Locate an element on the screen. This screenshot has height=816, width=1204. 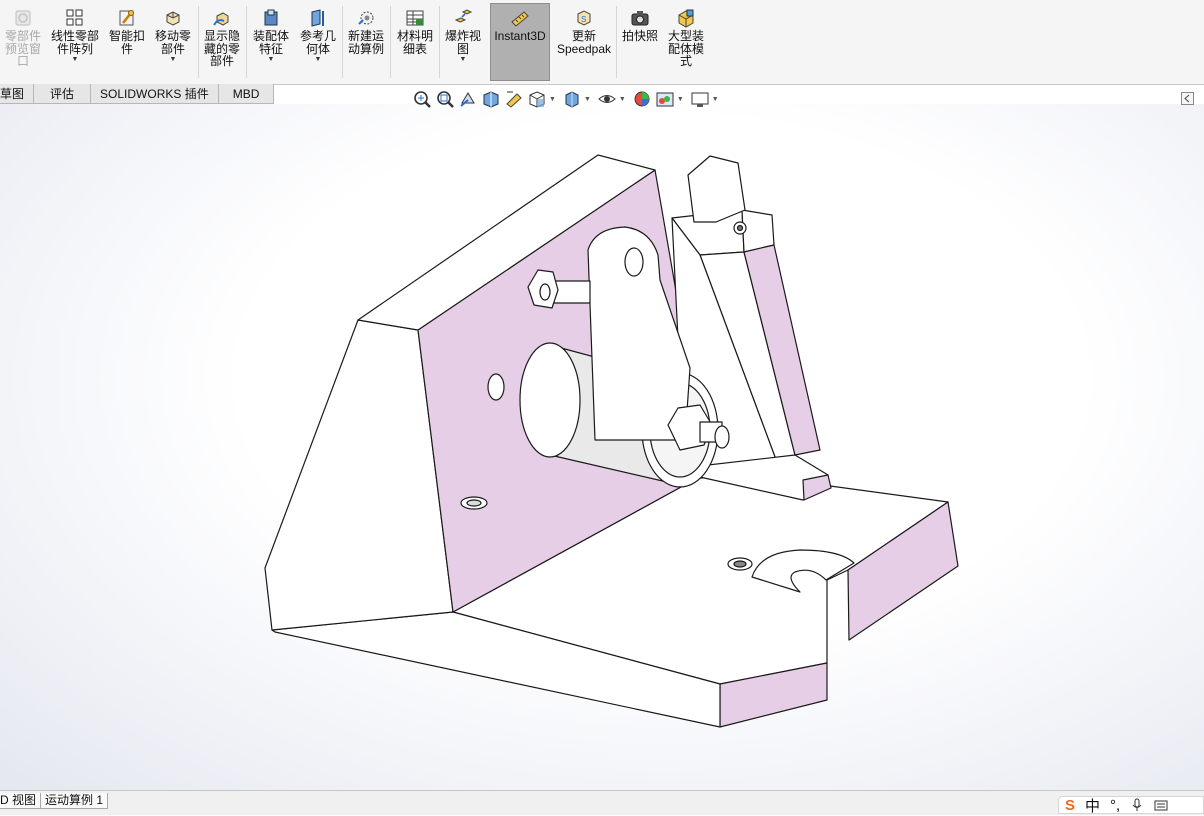
show-hidden-components-button: 显示隐 藏的零 部件 is located at coordinates (222, 42).